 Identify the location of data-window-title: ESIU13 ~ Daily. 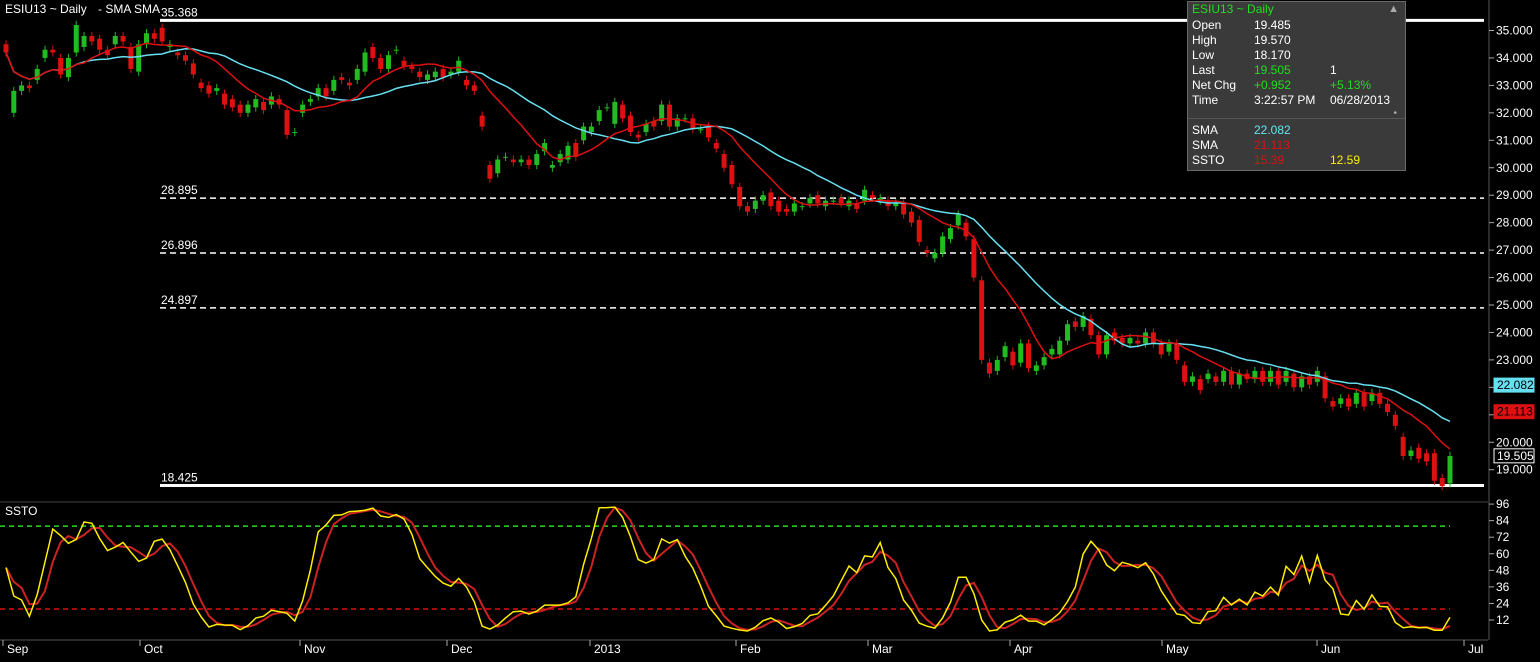
(1296, 9).